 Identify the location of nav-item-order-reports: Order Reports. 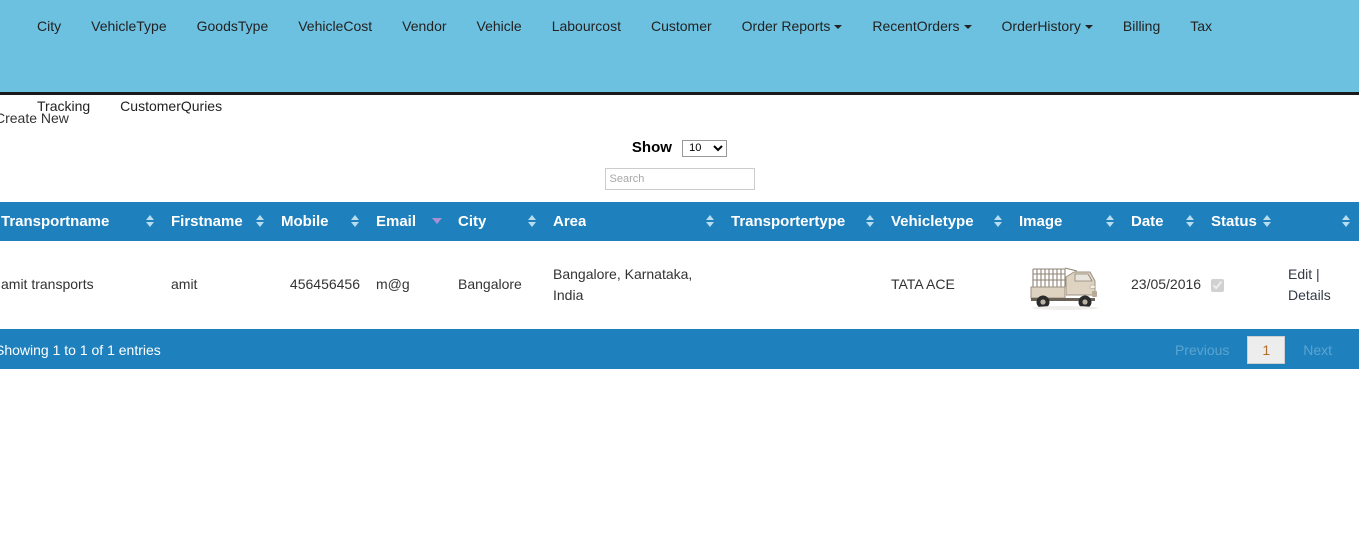
(792, 27).